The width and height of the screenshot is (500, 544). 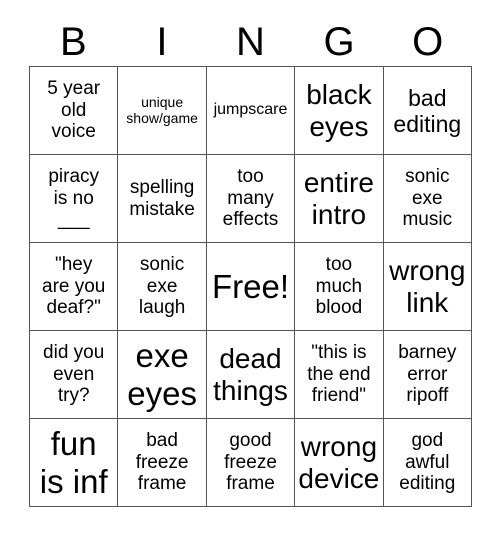 I want to click on bingo-cell-label: good freeze frame, so click(x=250, y=462).